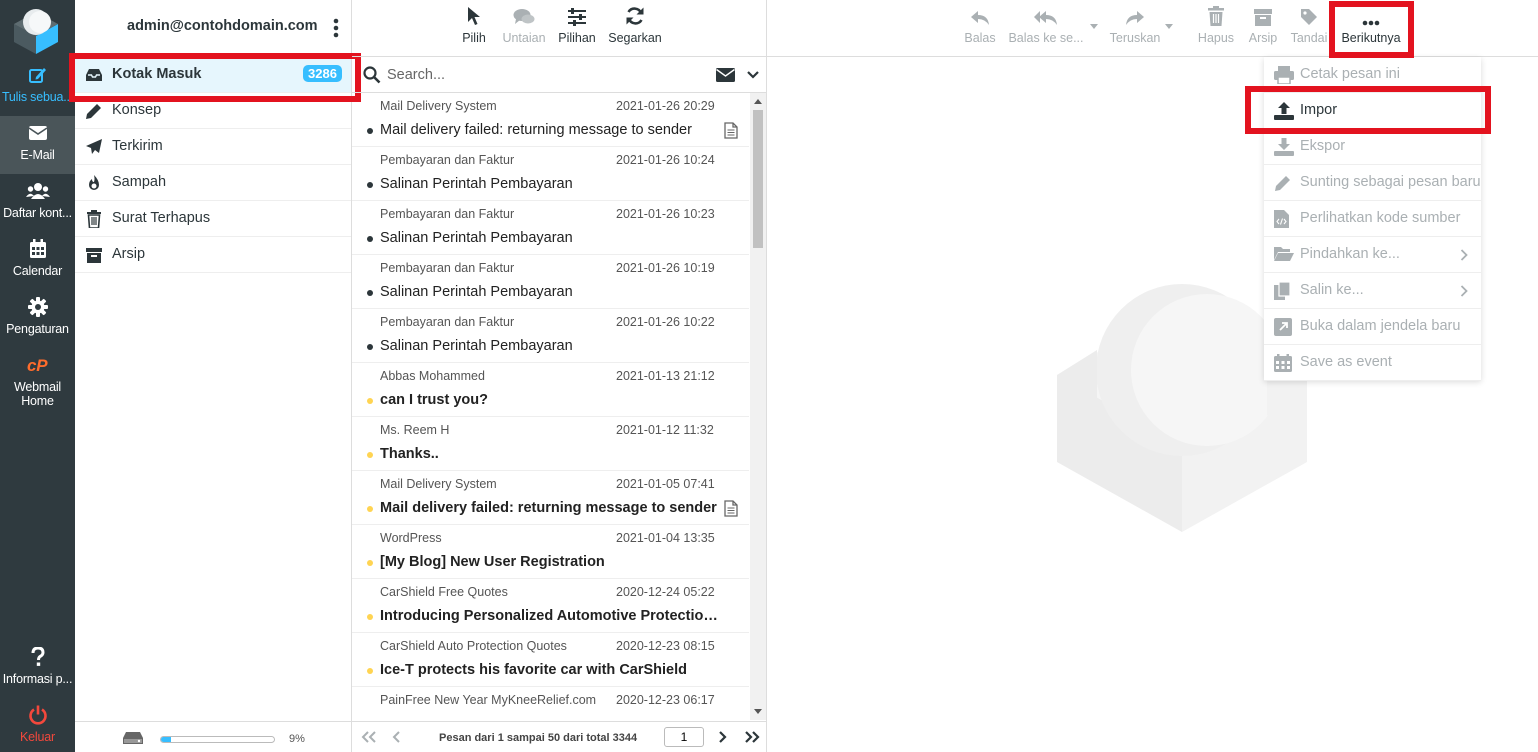 This screenshot has width=1538, height=752. Describe the element at coordinates (758, 101) in the screenshot. I see `scroll-up-arrow-icon` at that location.